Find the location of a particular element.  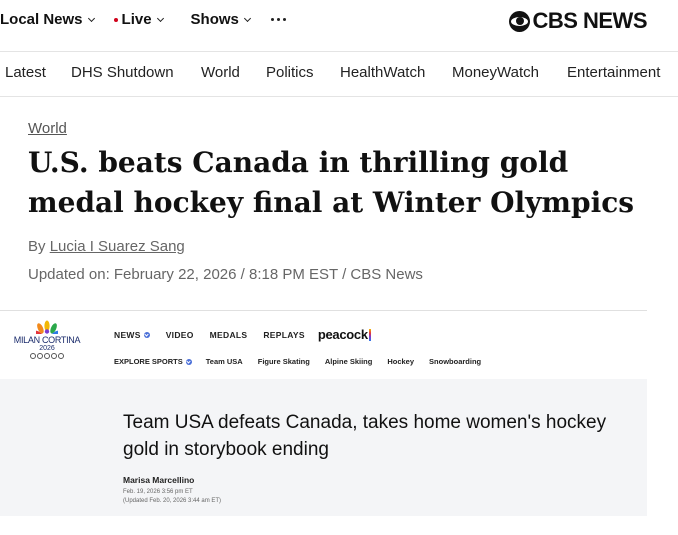

logo-year: 2026 is located at coordinates (47, 348).